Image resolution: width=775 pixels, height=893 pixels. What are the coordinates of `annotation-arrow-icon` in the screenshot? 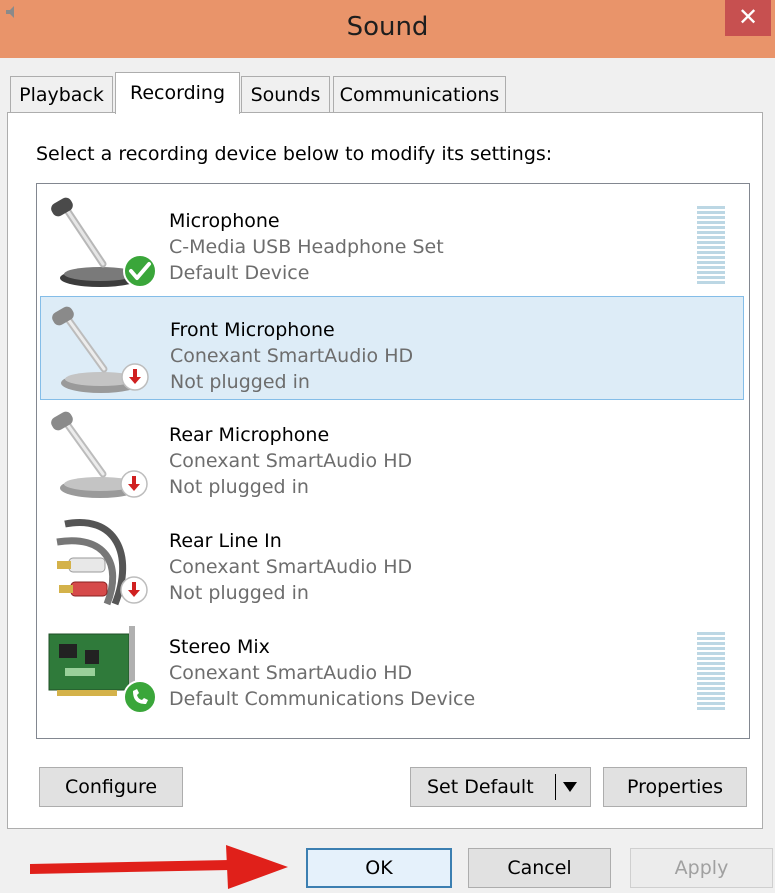 It's located at (159, 867).